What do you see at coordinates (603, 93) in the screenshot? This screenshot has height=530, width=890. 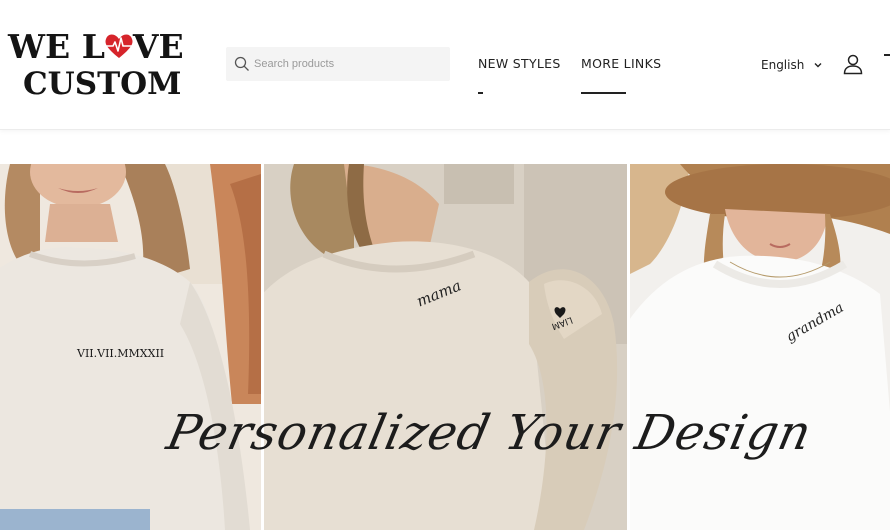 I see `nav-active-underline` at bounding box center [603, 93].